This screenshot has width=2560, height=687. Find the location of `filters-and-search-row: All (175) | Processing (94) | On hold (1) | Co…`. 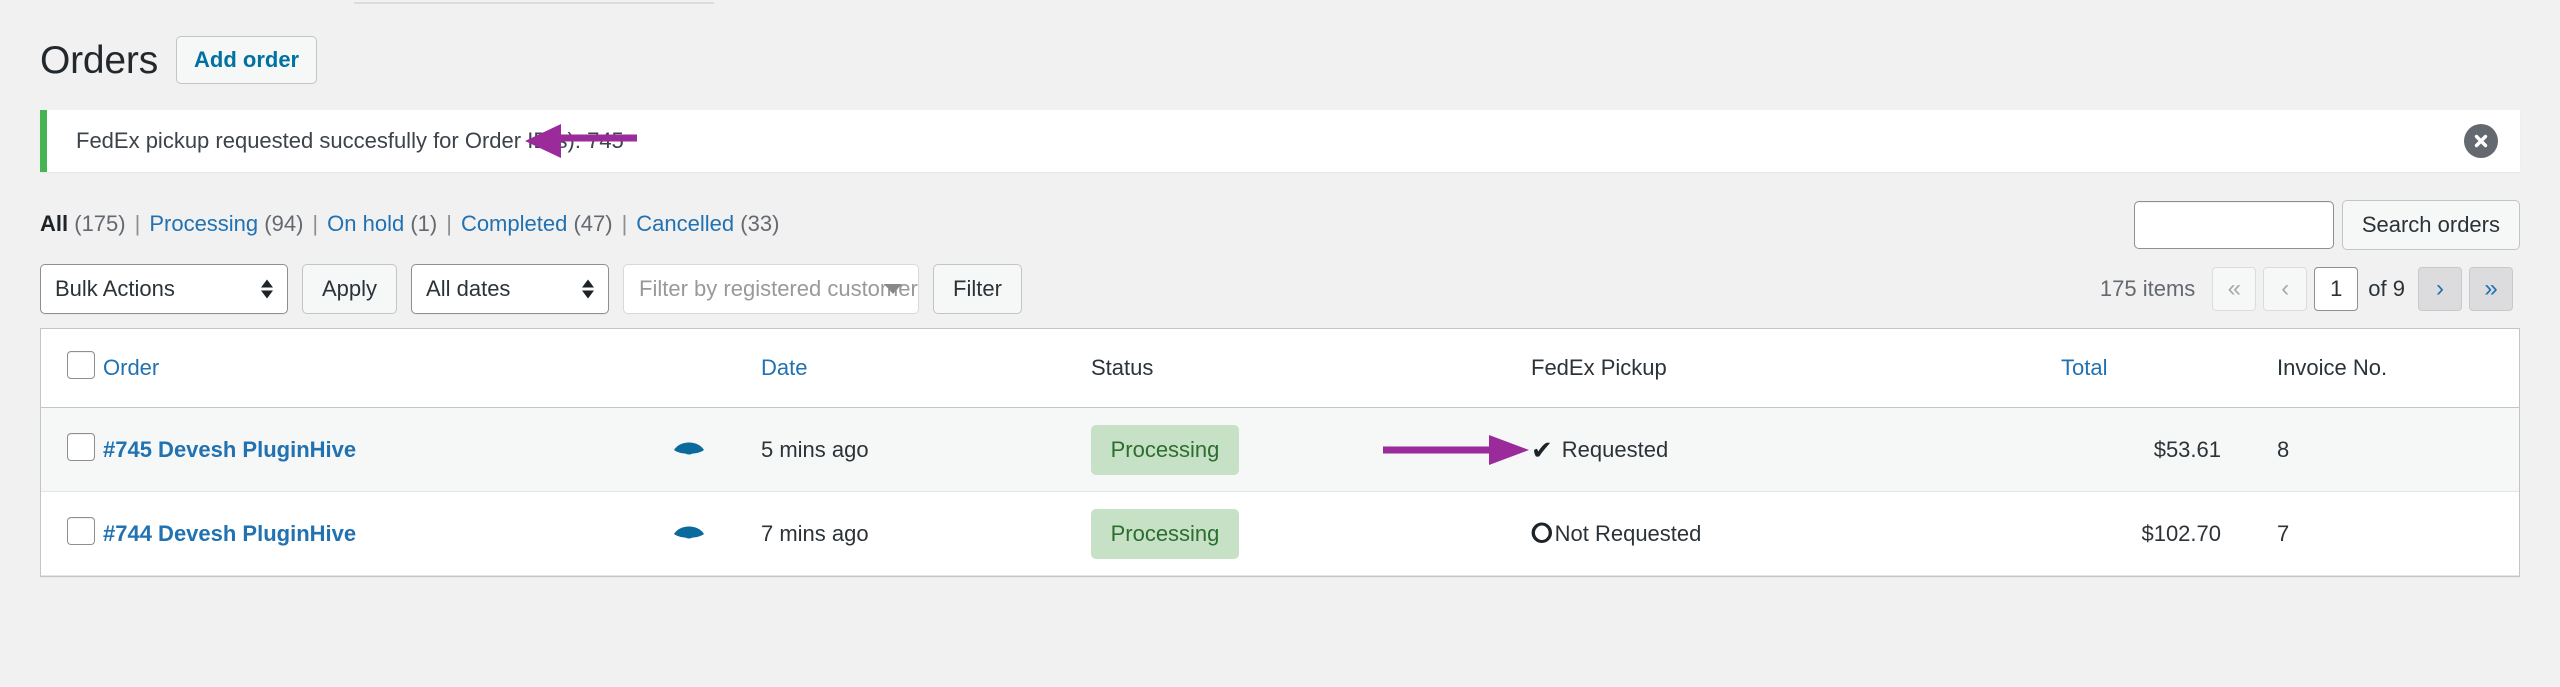

filters-and-search-row: All (175) | Processing (94) | On hold (1) | Co… is located at coordinates (1280, 211).